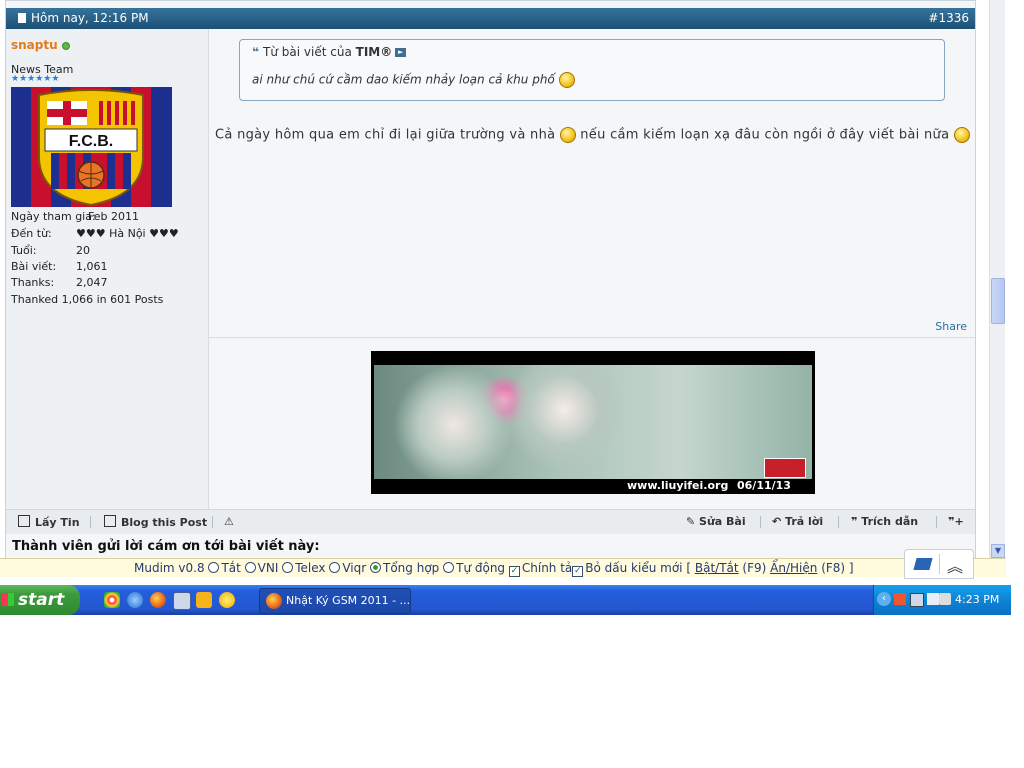 Image resolution: width=1024 pixels, height=768 pixels. I want to click on avatar: F.C.B., so click(91, 147).